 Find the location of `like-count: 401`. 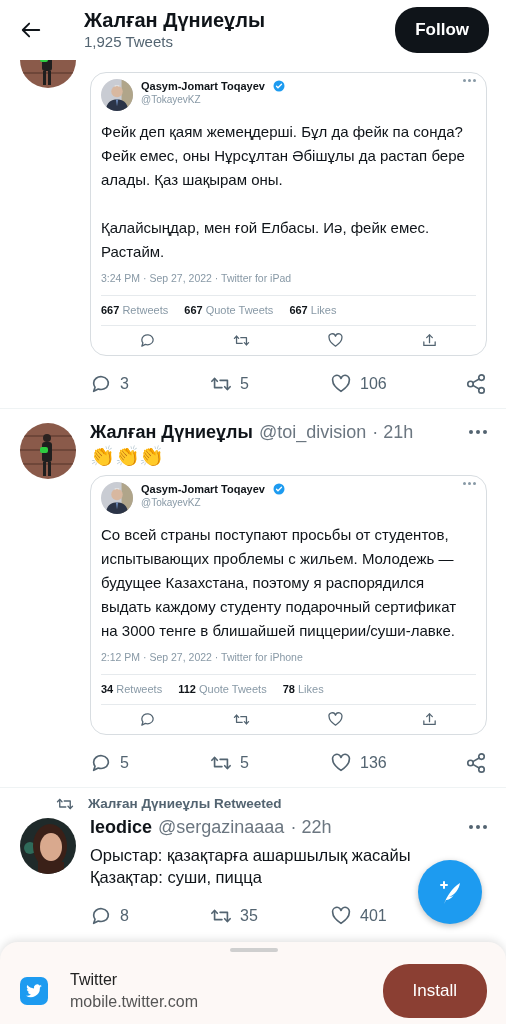

like-count: 401 is located at coordinates (373, 916).